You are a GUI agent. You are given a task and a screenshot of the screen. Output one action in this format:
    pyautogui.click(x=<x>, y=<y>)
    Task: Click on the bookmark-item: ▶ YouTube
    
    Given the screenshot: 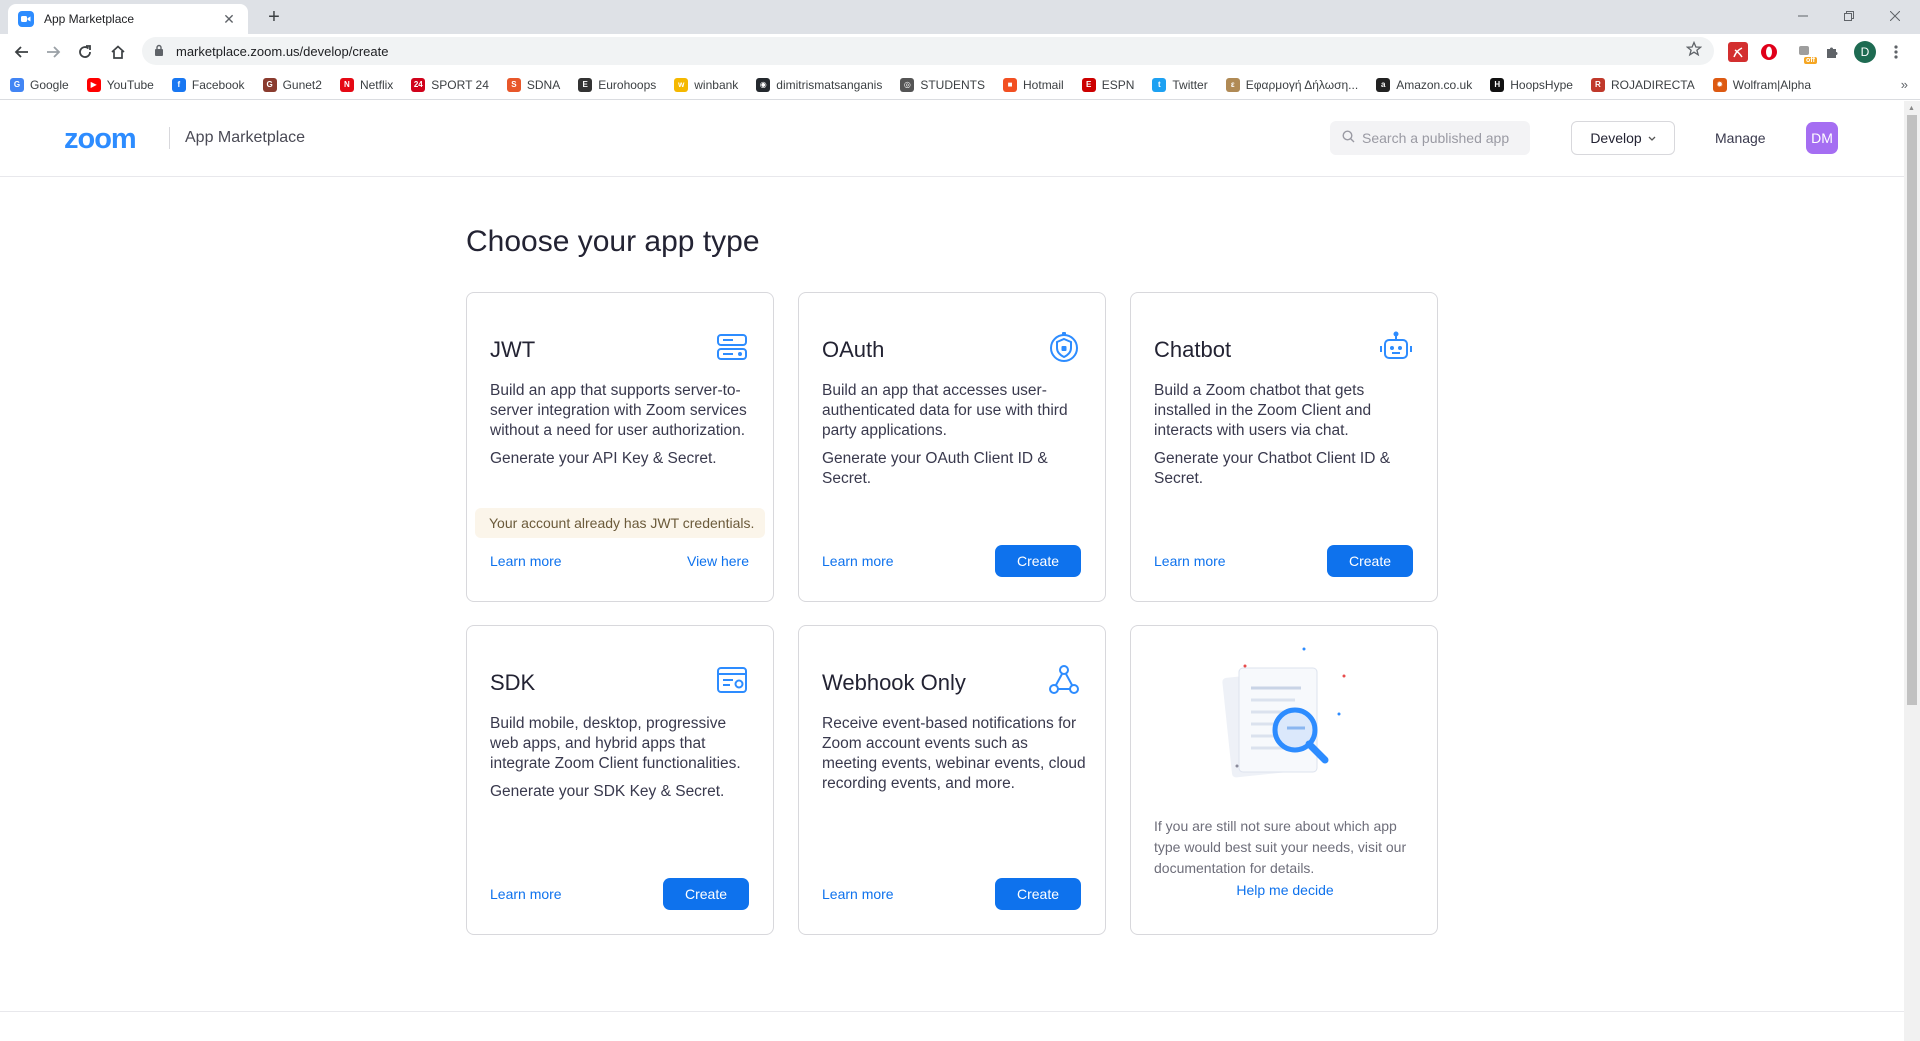 What is the action you would take?
    pyautogui.click(x=120, y=84)
    